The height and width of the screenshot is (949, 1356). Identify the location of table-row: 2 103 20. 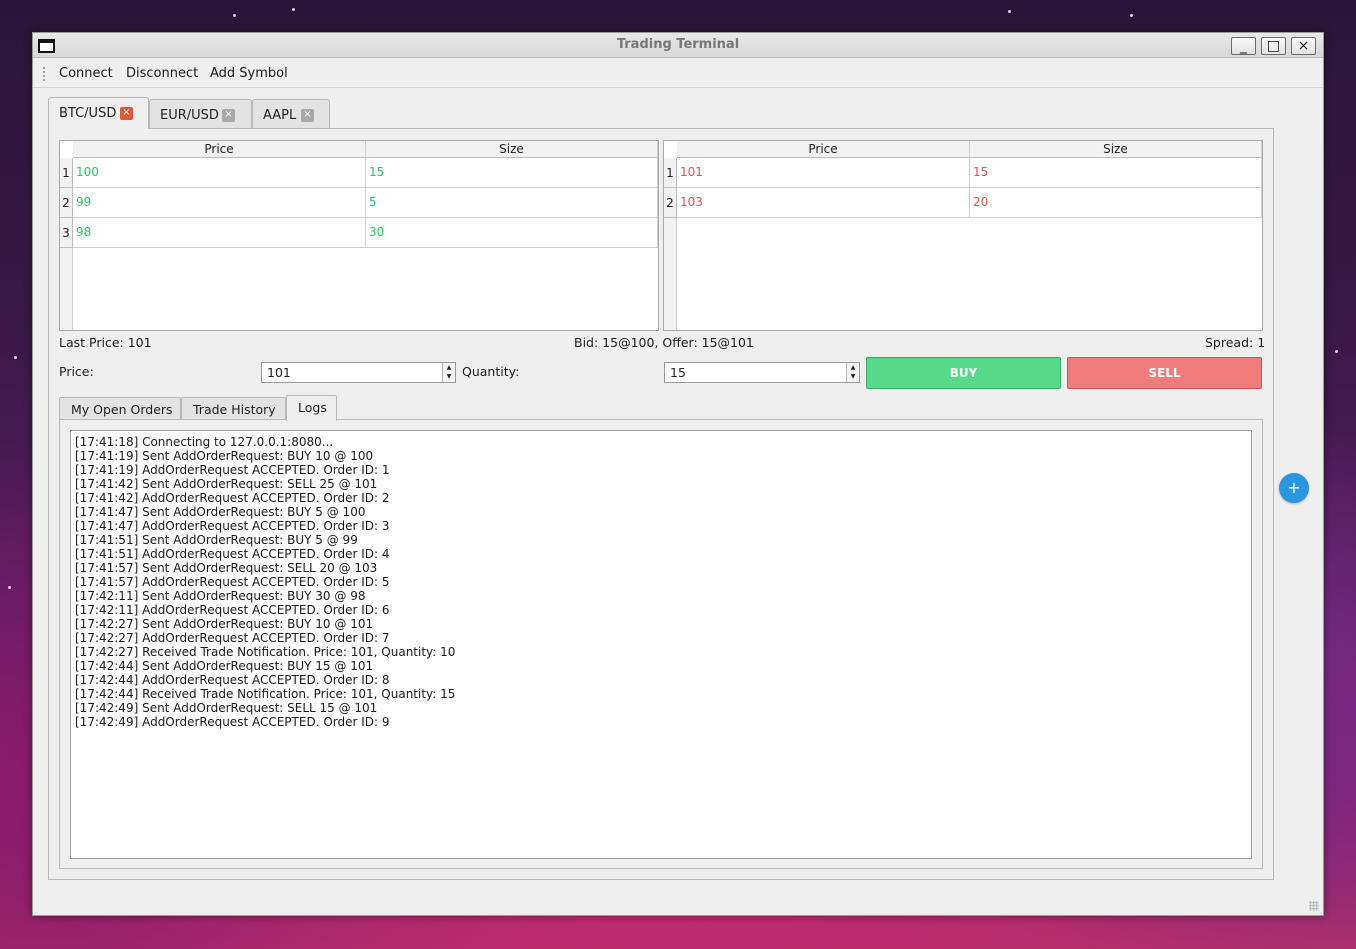
(963, 203).